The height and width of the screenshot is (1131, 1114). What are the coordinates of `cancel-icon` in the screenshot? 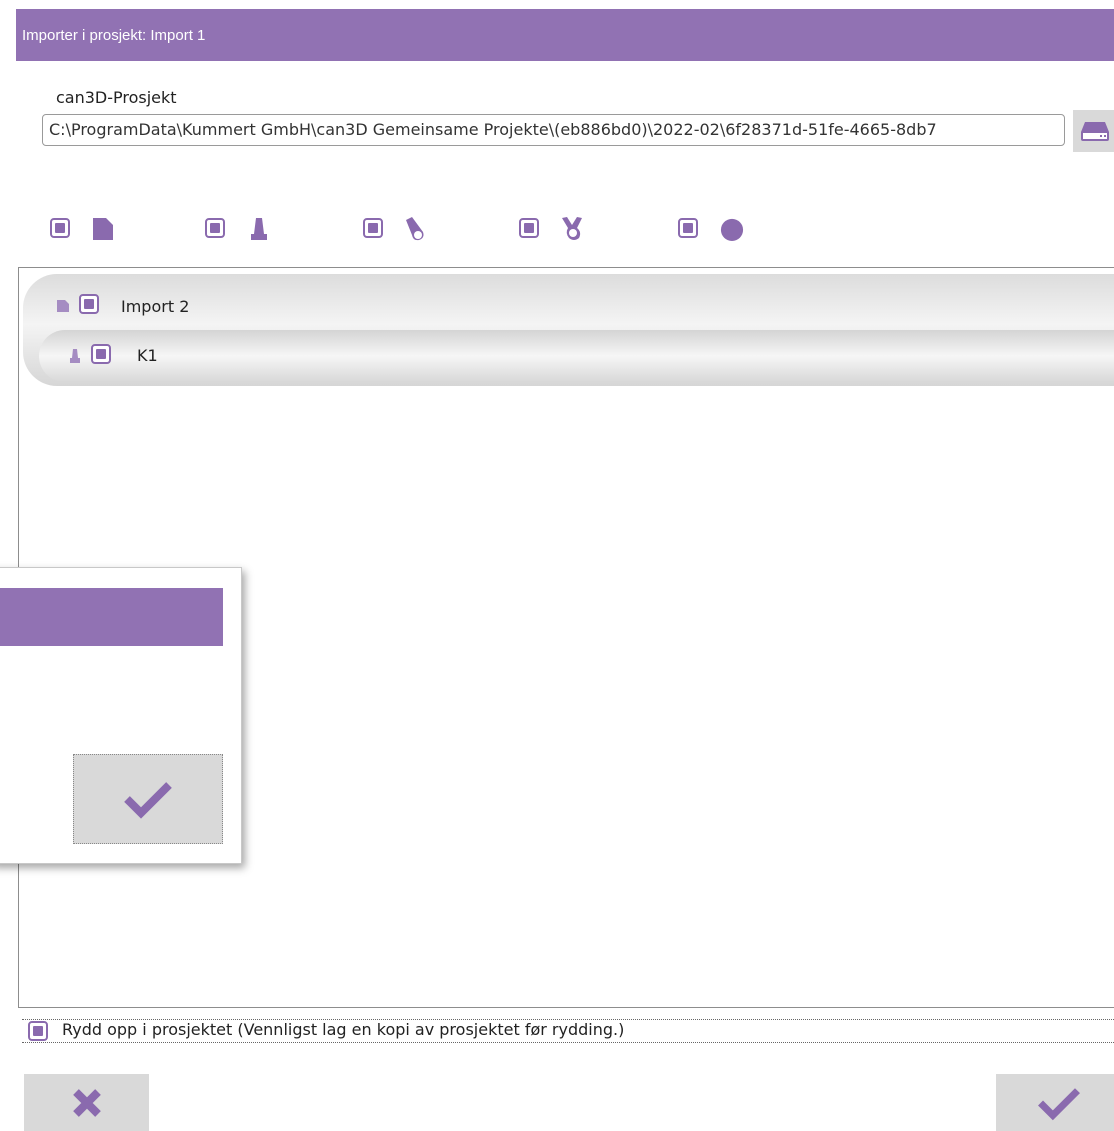 It's located at (86, 1102).